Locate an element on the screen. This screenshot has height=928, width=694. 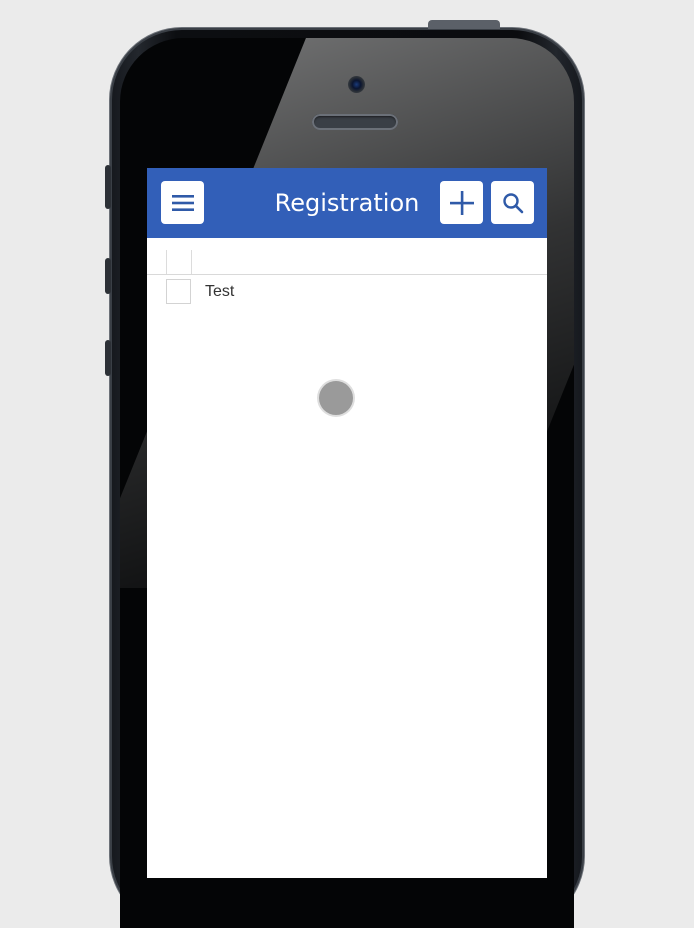
hamburger-menu-icon is located at coordinates (182, 202).